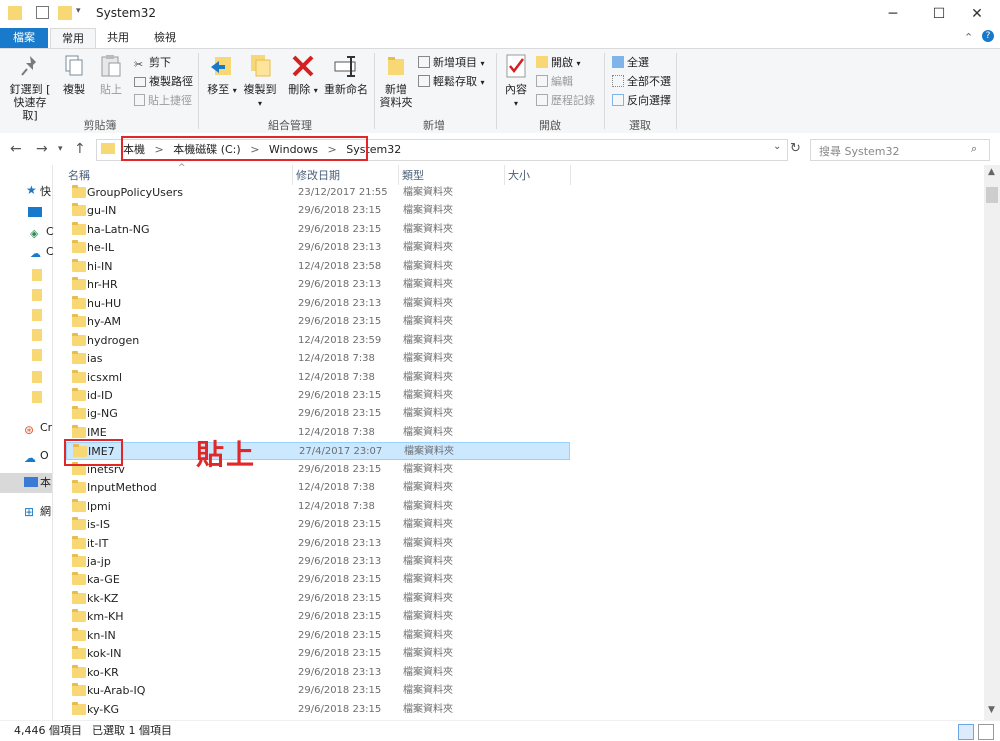 The height and width of the screenshot is (741, 1000). What do you see at coordinates (318, 691) in the screenshot?
I see `table-row: ku-Arab-IQ 29/6/2018 23:15 檔案資料夾` at bounding box center [318, 691].